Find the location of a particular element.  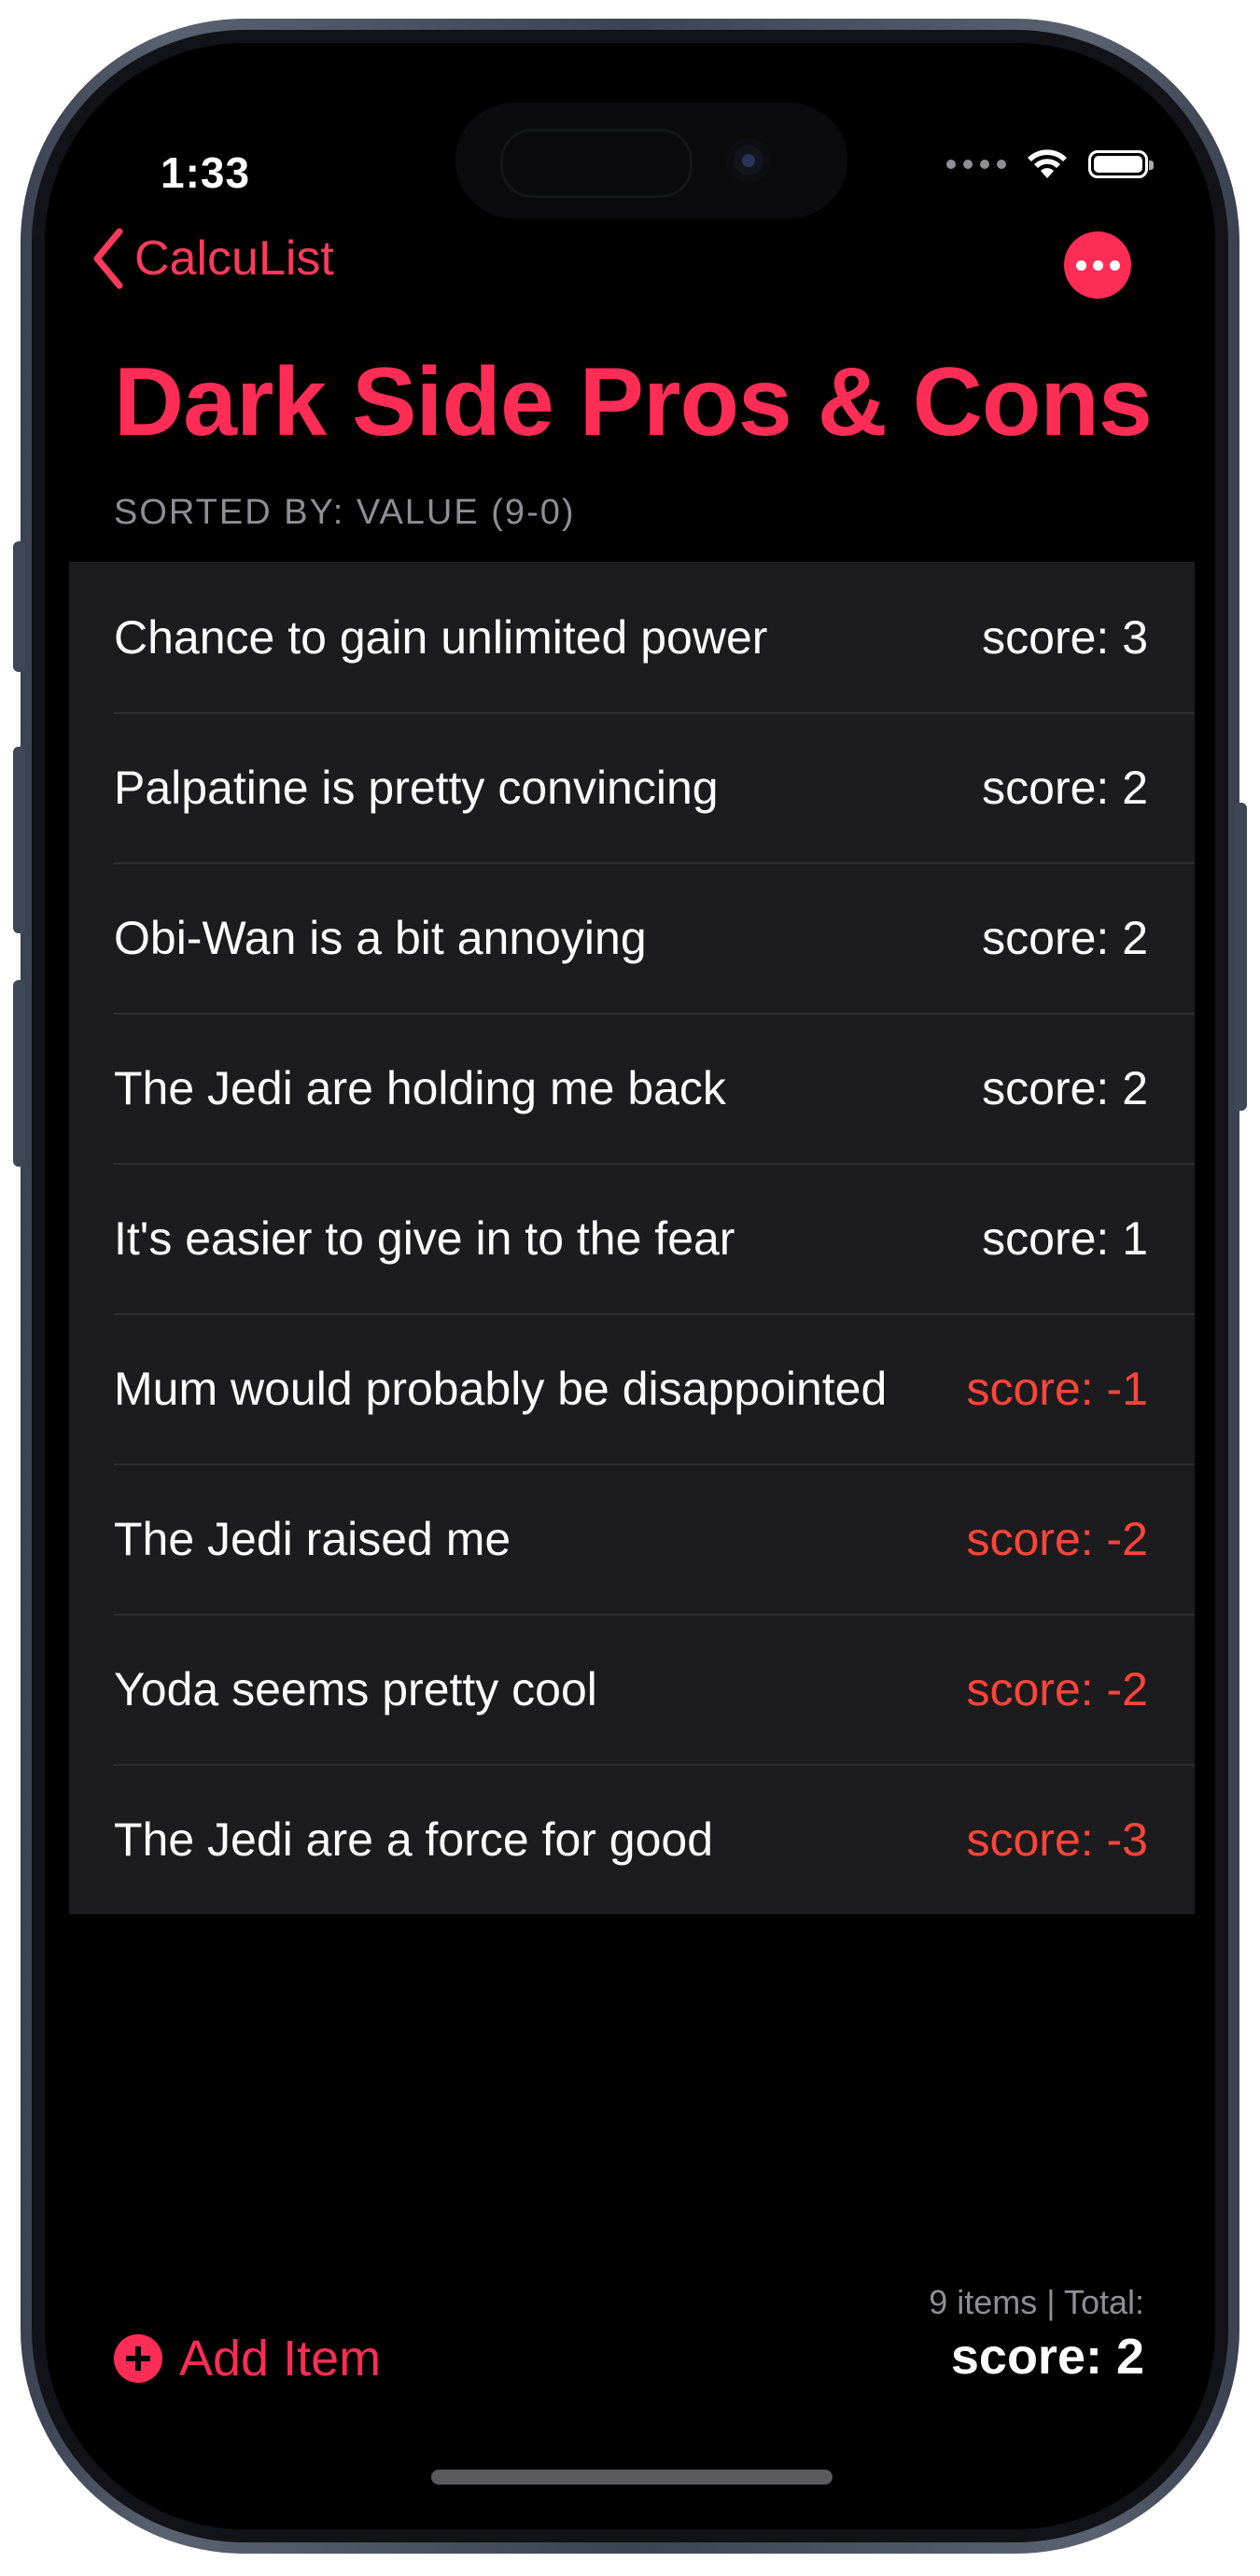

list-item: Obi-Wan is a bit annoying score: 2 is located at coordinates (632, 937).